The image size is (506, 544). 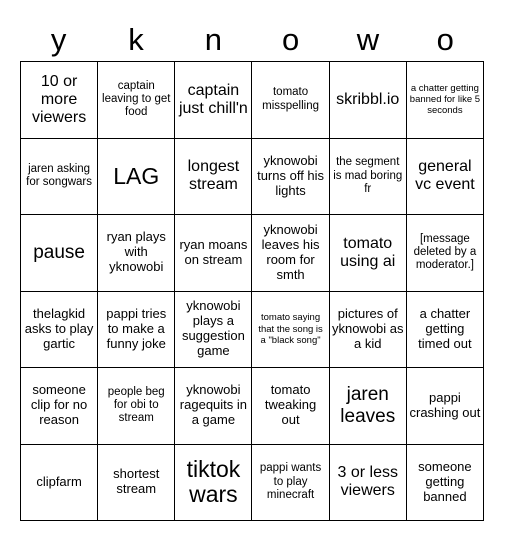 I want to click on bingo-cell: yknowobi ragequits in a game, so click(x=214, y=406).